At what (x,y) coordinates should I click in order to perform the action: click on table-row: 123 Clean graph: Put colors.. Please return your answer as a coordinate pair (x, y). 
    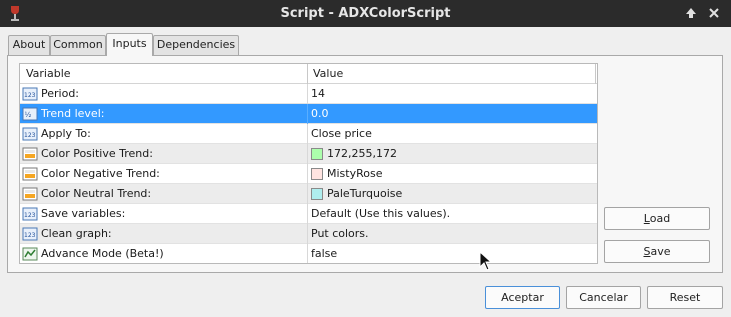
    Looking at the image, I should click on (308, 234).